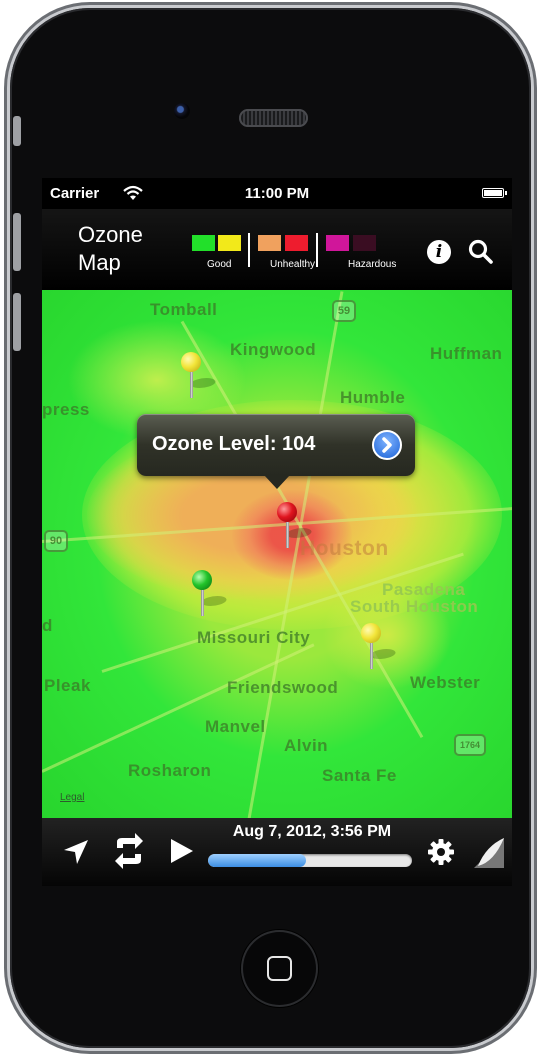 The height and width of the screenshot is (1055, 541). I want to click on earpiece-speaker, so click(273, 118).